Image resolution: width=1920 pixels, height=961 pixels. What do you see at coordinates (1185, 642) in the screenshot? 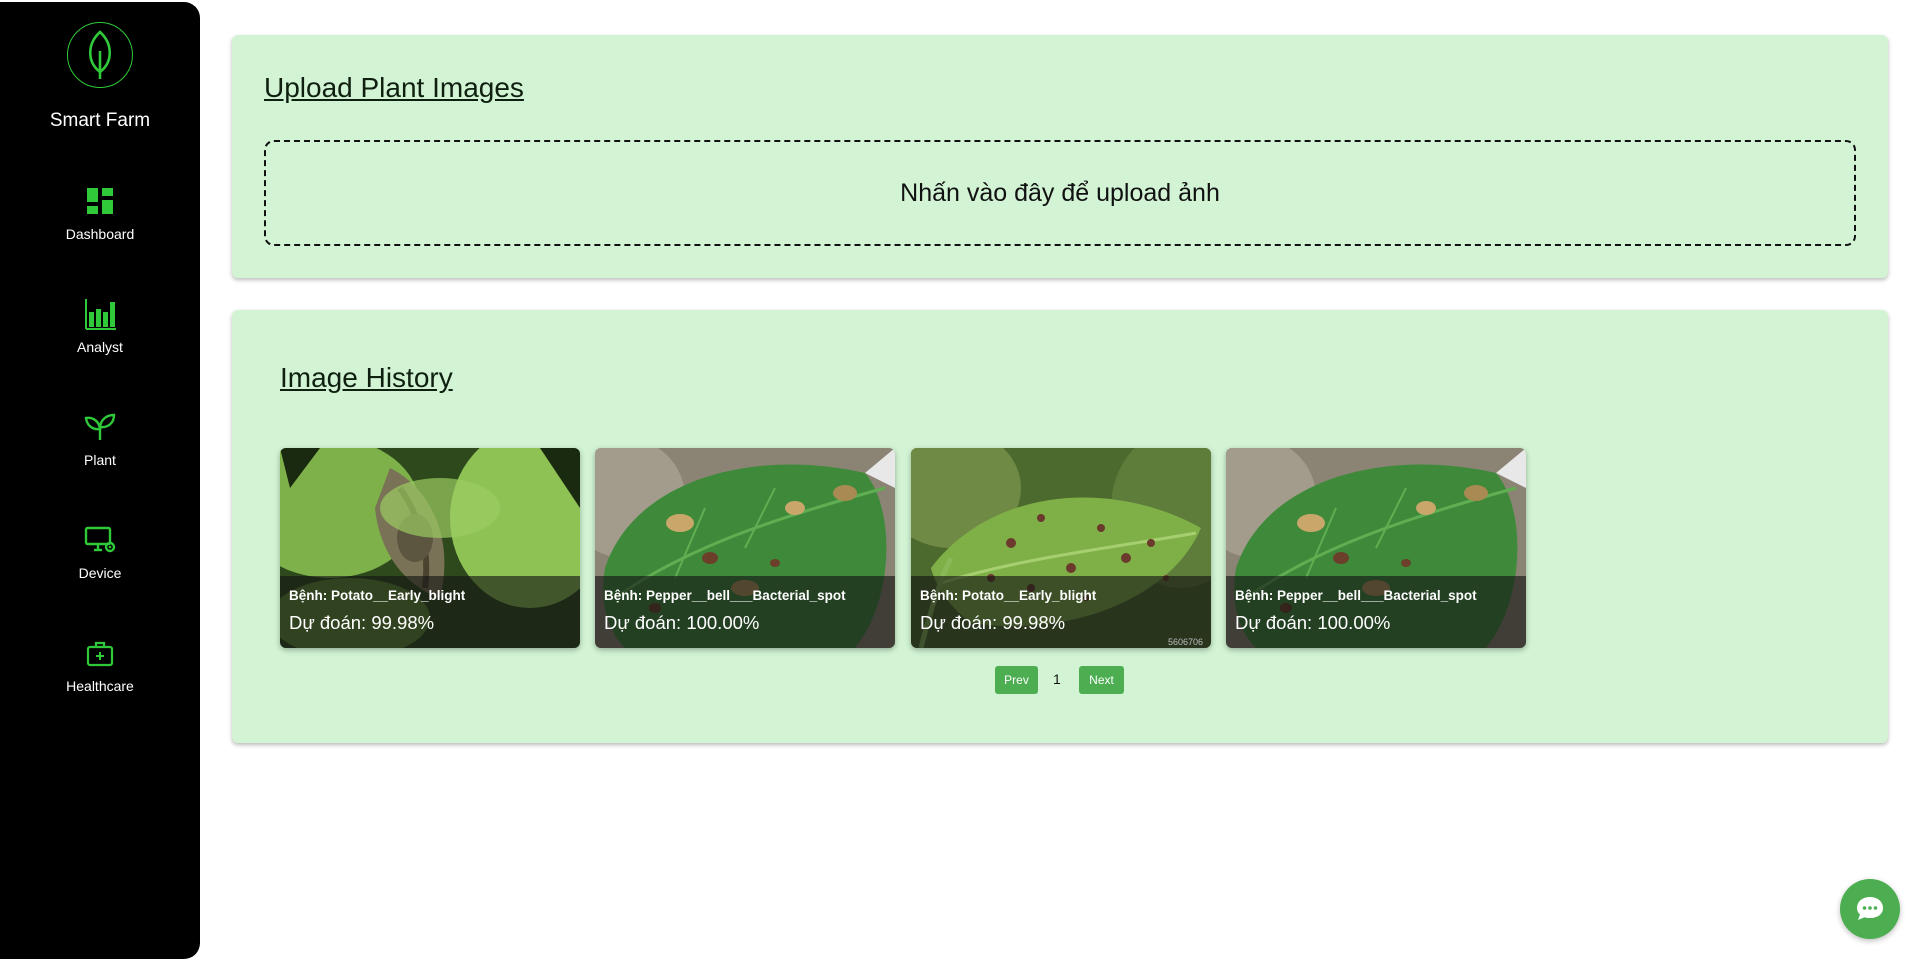
I see `image-watermark: 5606706` at bounding box center [1185, 642].